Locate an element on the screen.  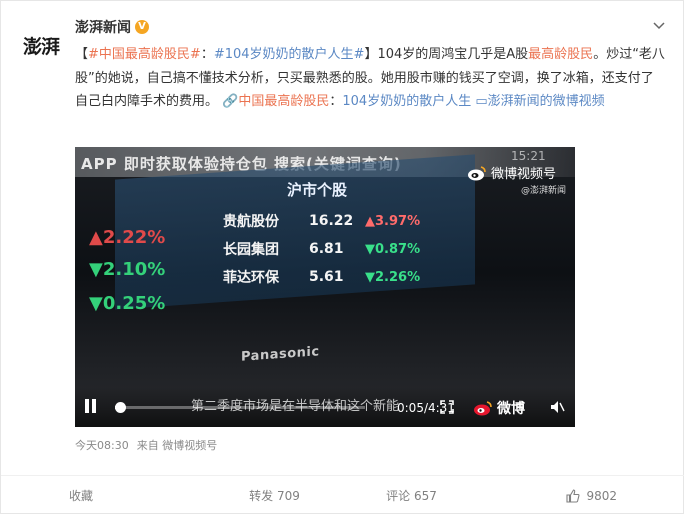
stock-name: 菲达环保 is located at coordinates (251, 278).